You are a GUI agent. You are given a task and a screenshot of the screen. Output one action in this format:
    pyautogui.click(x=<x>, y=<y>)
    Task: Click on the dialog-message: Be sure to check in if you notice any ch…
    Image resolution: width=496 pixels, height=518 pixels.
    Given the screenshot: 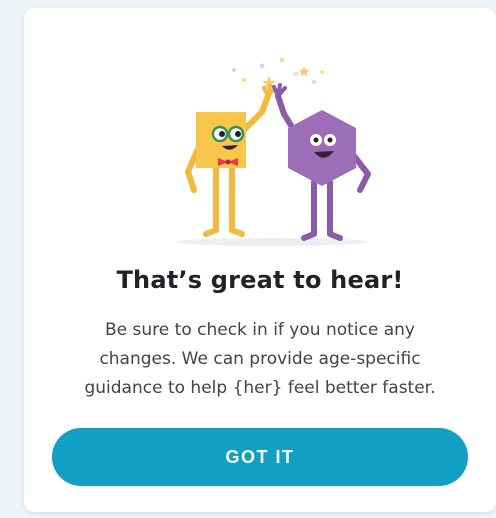 What is the action you would take?
    pyautogui.click(x=260, y=359)
    